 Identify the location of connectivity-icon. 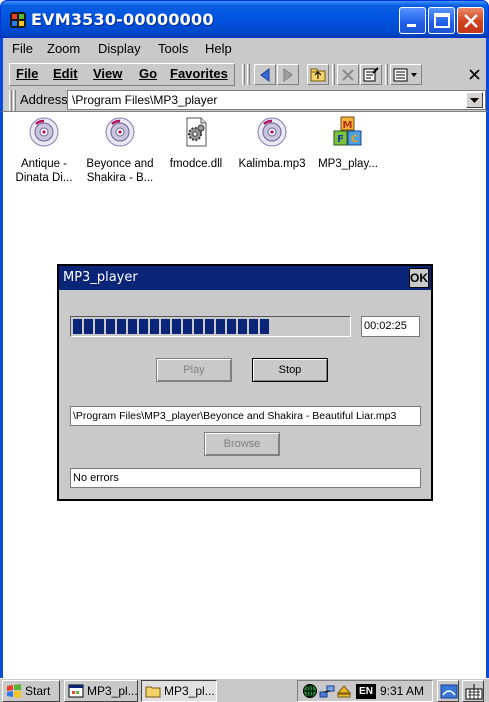
(327, 691).